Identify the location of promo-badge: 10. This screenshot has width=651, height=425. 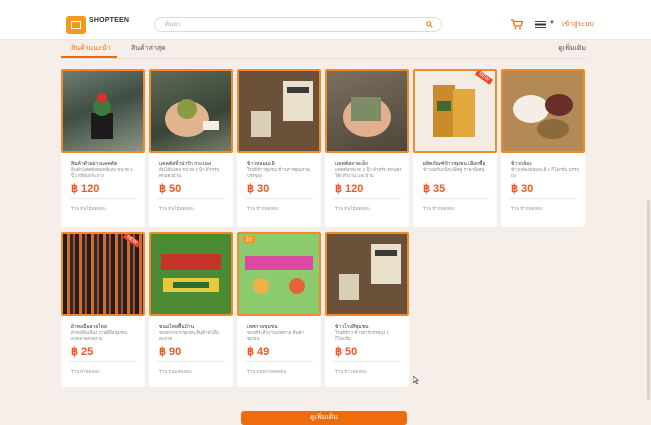
(249, 240).